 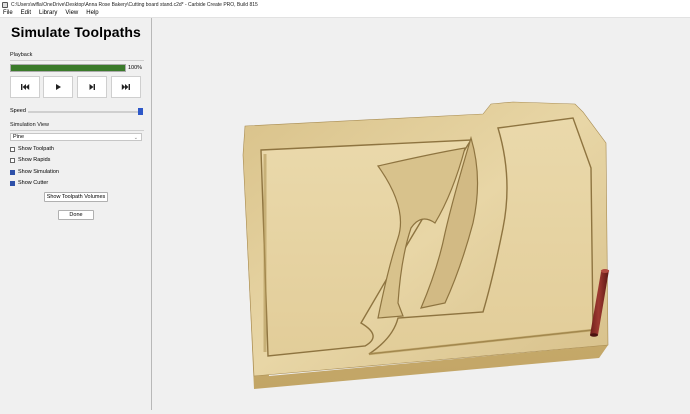 What do you see at coordinates (26, 13) in the screenshot?
I see `menu-edit: Edit` at bounding box center [26, 13].